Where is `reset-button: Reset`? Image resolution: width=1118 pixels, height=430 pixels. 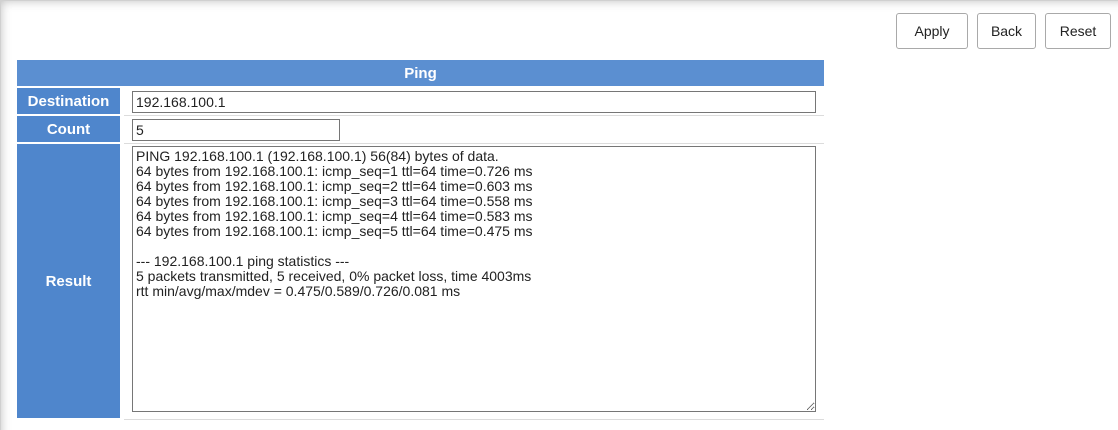 reset-button: Reset is located at coordinates (1078, 31).